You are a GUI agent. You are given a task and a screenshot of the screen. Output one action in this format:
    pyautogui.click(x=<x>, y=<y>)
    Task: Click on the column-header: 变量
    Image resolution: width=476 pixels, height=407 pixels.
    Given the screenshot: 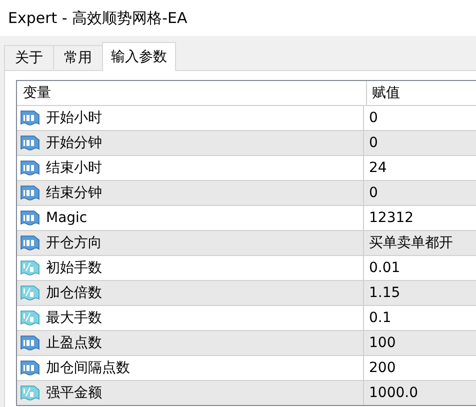 What is the action you would take?
    pyautogui.click(x=37, y=93)
    